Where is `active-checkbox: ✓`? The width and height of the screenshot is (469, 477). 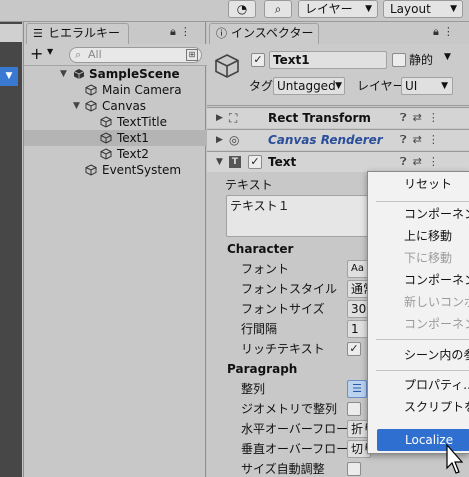
active-checkbox: ✓ is located at coordinates (258, 60).